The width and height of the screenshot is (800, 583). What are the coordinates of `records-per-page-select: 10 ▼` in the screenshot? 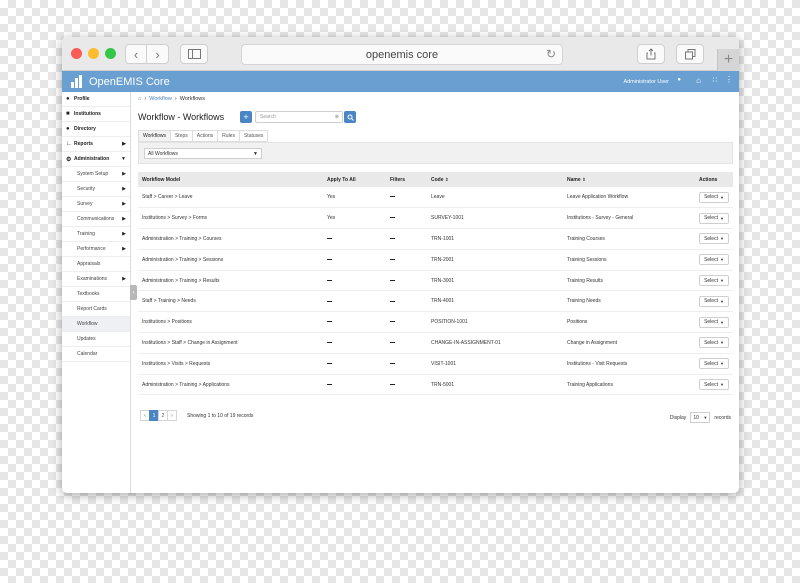 It's located at (700, 417).